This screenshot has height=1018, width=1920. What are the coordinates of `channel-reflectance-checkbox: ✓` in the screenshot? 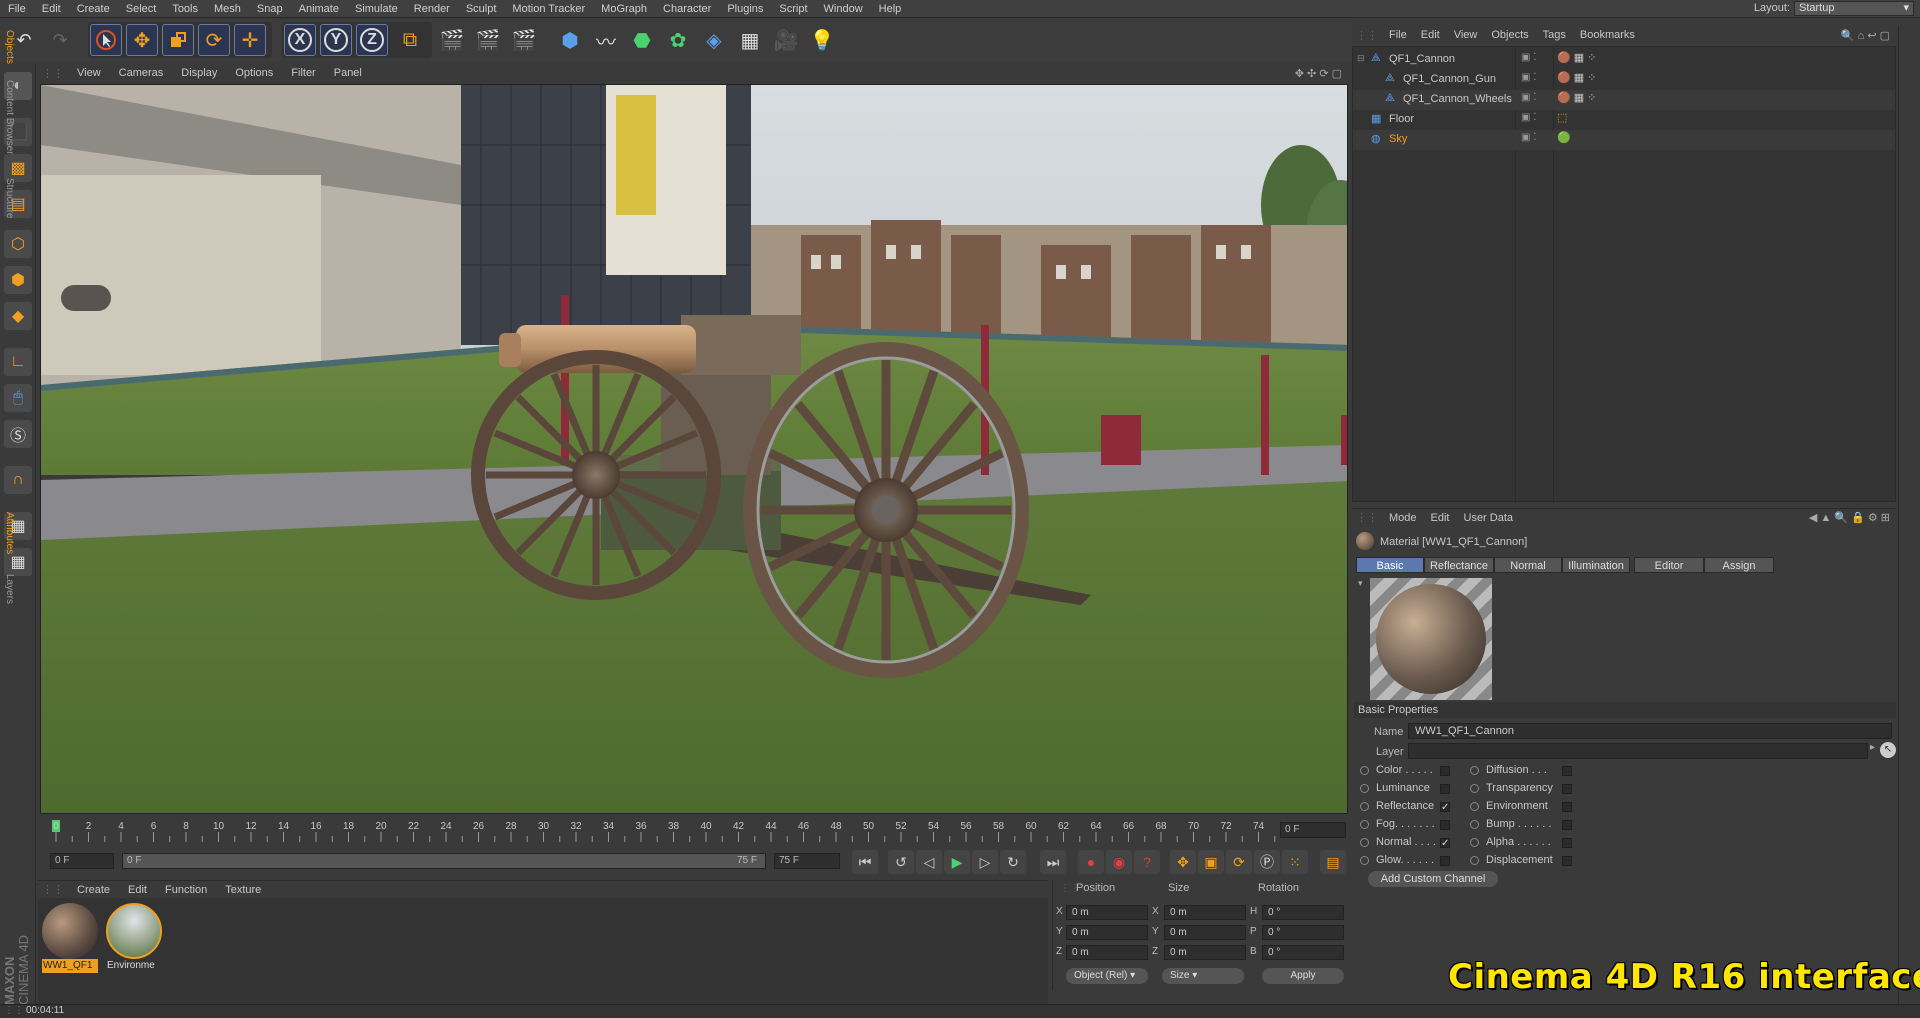 It's located at (1445, 807).